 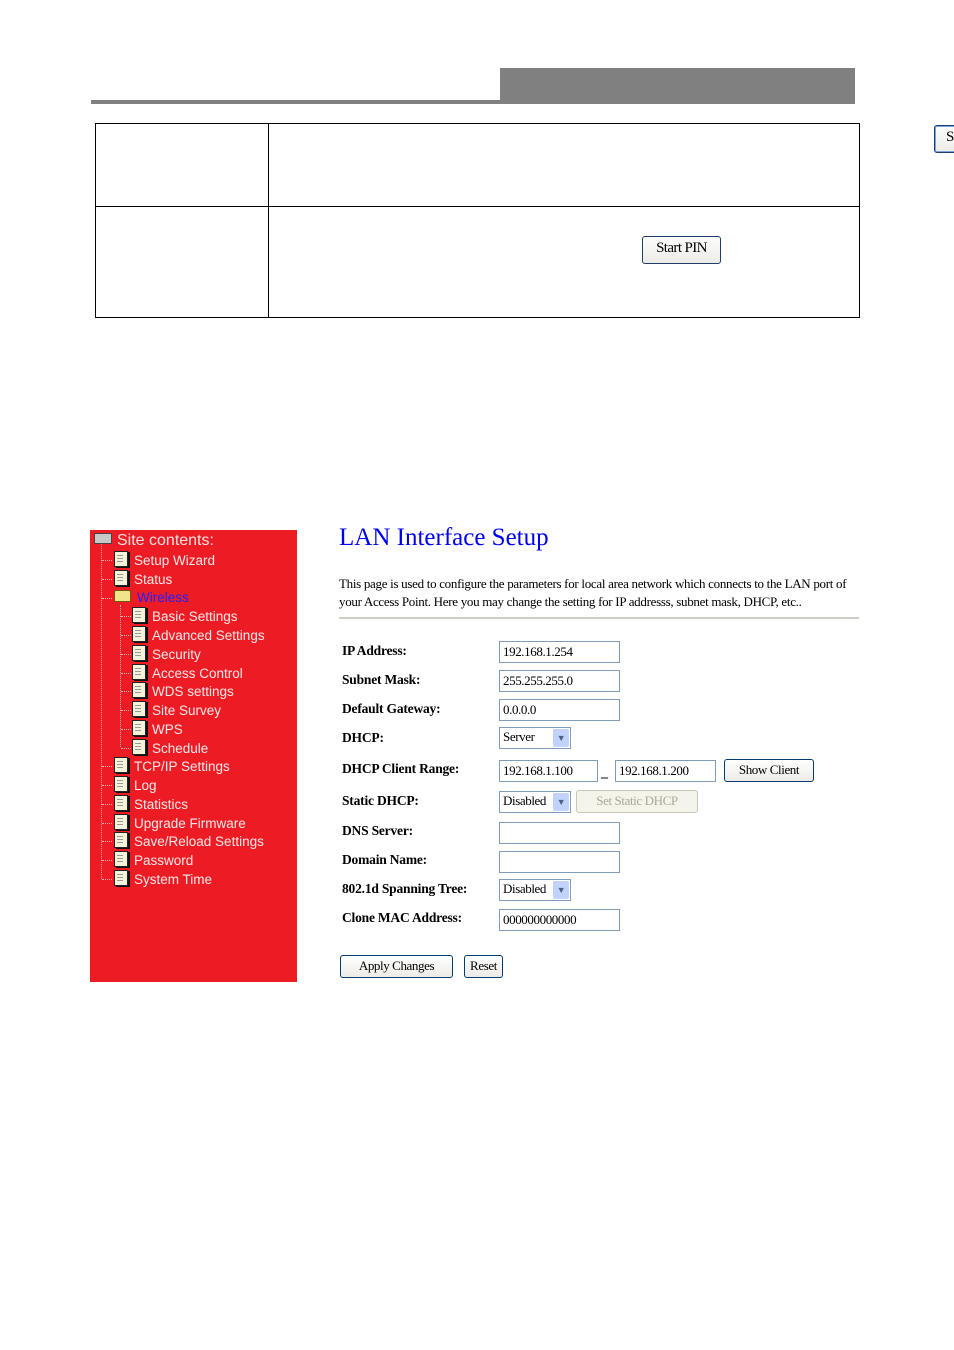 I want to click on sidebar-item-site-survey: Site Survey, so click(x=176, y=710).